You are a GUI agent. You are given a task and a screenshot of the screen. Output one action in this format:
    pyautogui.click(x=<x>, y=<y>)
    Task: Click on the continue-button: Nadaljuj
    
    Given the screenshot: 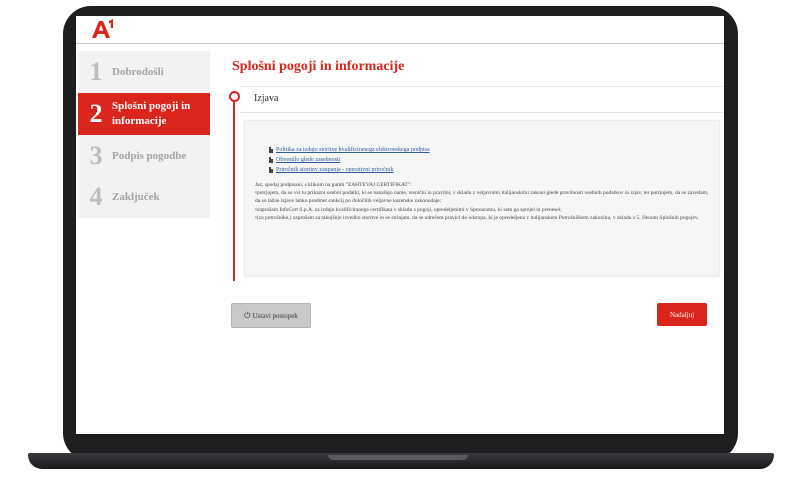 What is the action you would take?
    pyautogui.click(x=682, y=314)
    